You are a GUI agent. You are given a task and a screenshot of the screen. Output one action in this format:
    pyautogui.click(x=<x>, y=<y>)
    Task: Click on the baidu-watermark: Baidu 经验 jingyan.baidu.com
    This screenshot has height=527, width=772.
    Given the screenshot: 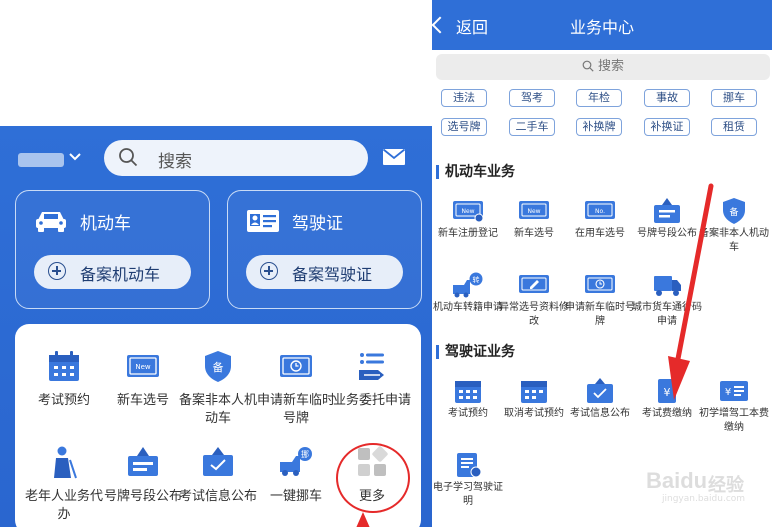 What is the action you would take?
    pyautogui.click(x=708, y=488)
    